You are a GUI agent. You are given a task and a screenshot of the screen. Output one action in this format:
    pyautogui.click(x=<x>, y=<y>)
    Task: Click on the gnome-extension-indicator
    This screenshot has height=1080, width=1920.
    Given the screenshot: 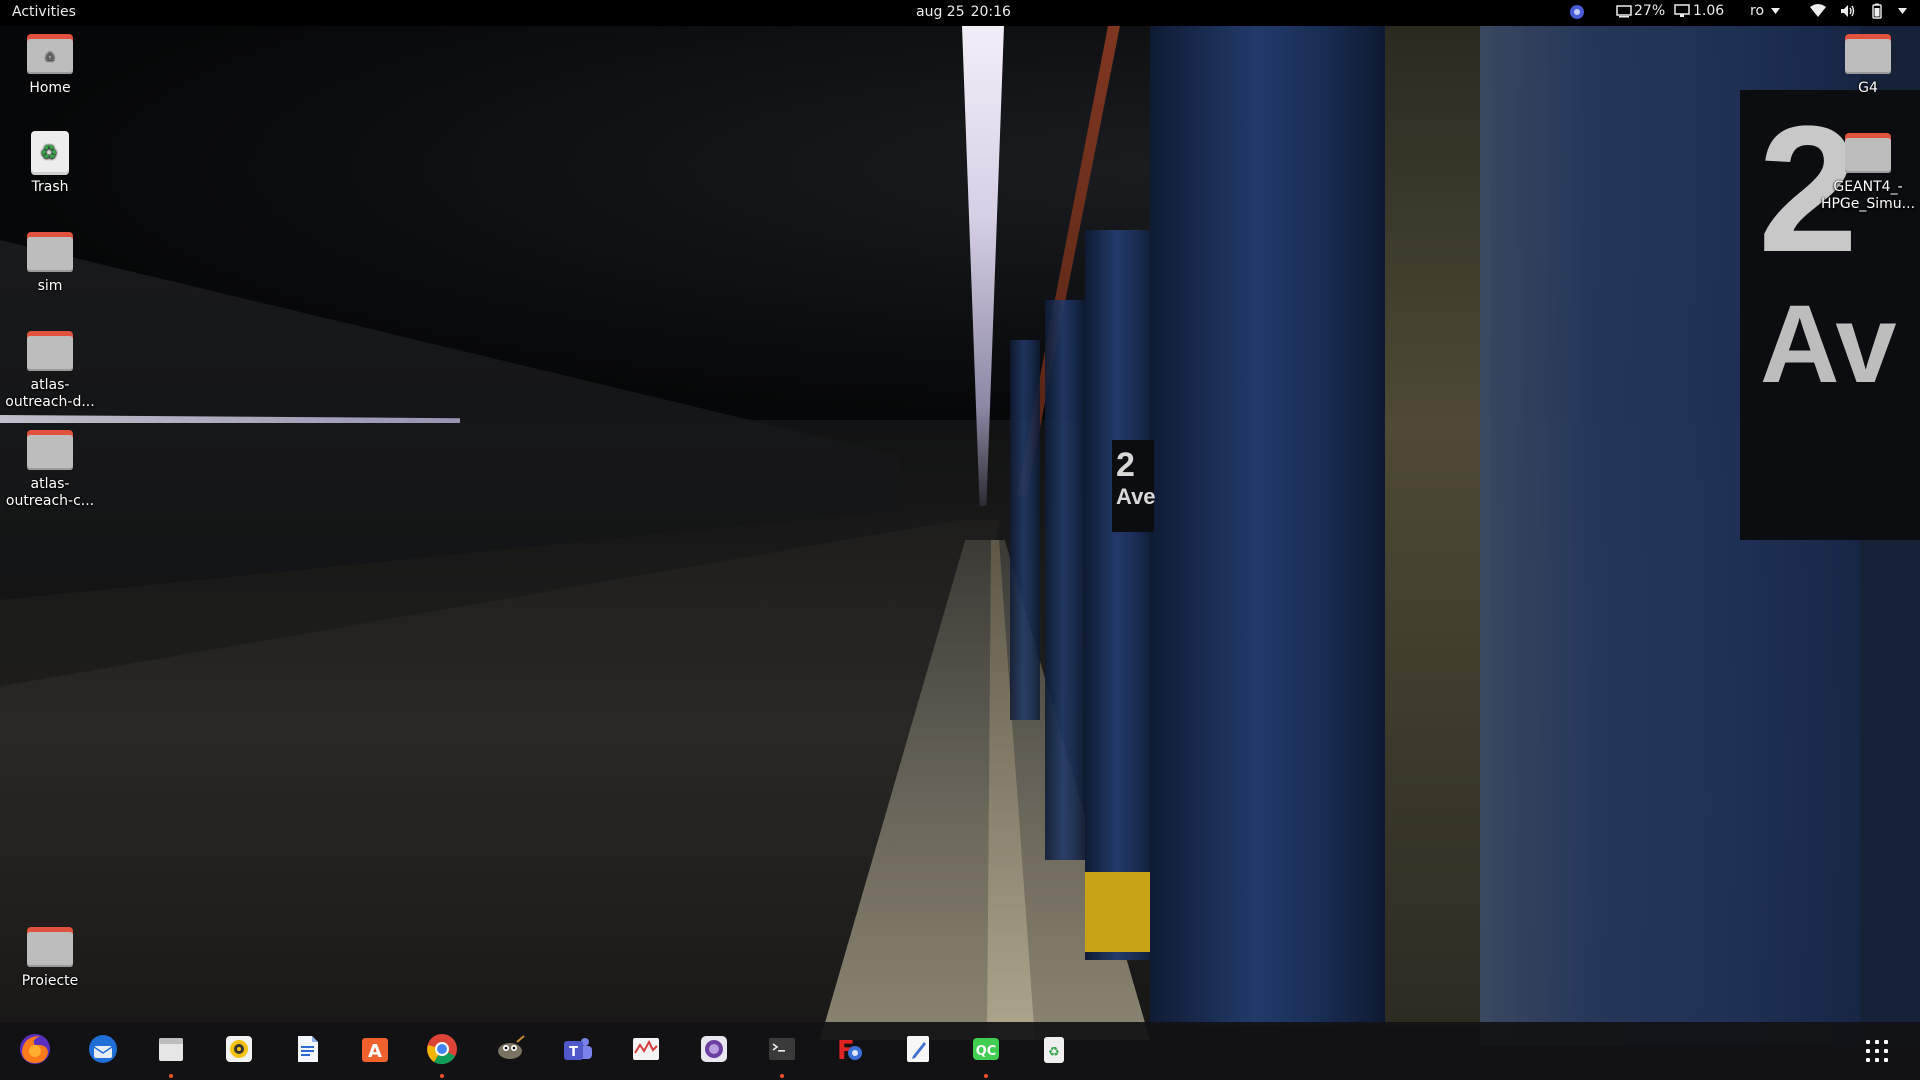 What is the action you would take?
    pyautogui.click(x=1577, y=12)
    